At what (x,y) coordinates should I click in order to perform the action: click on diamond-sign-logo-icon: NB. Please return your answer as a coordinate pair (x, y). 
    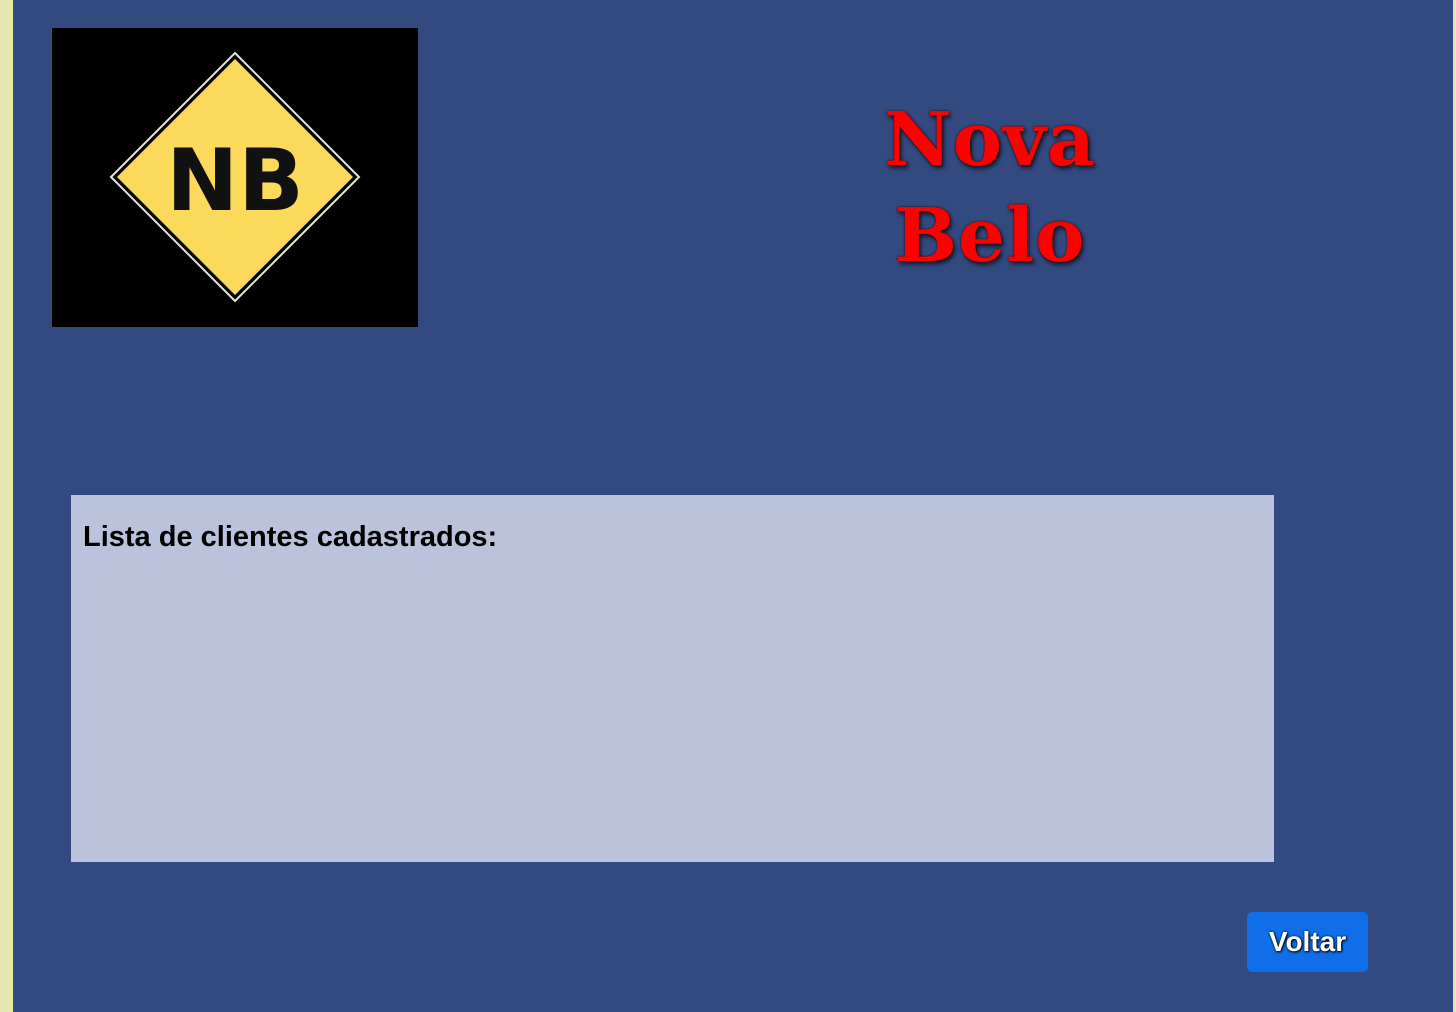
    Looking at the image, I should click on (235, 177).